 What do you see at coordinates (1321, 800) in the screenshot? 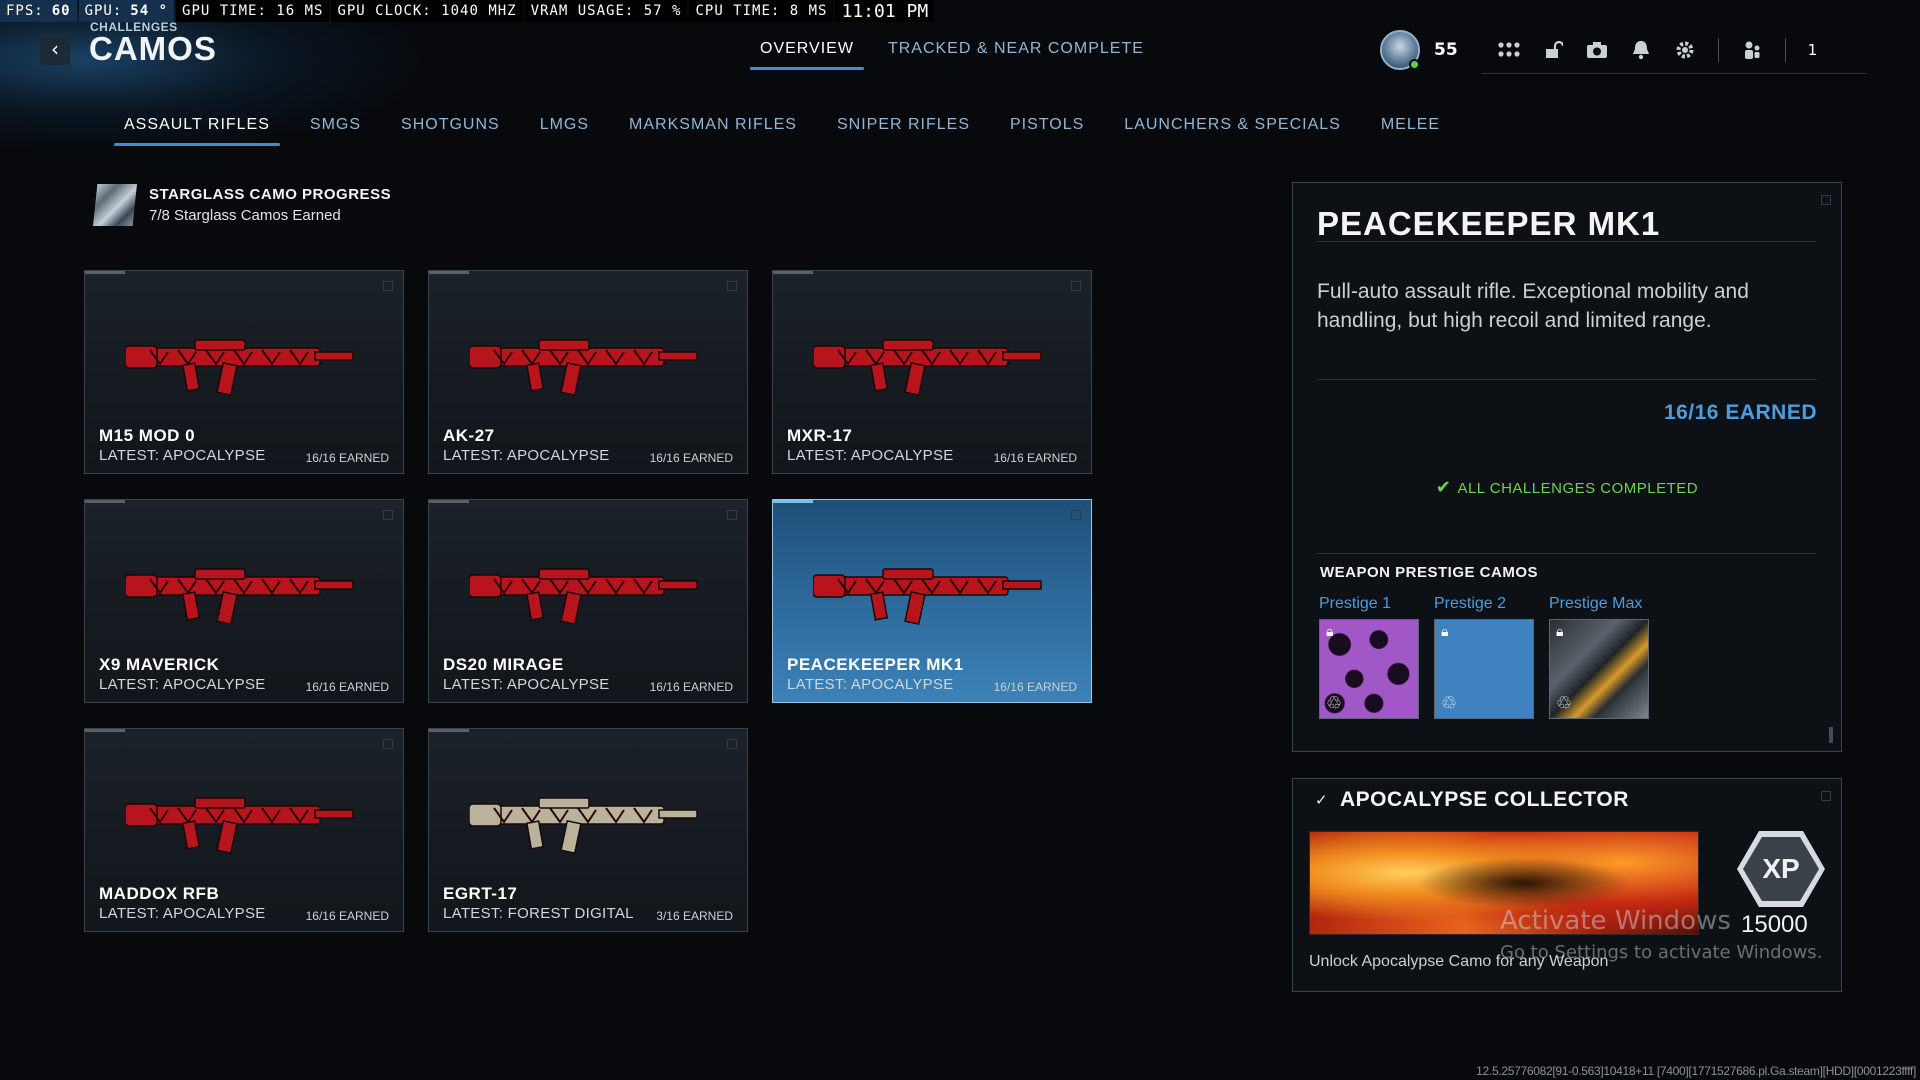
I see `checkmark-icon: ✓` at bounding box center [1321, 800].